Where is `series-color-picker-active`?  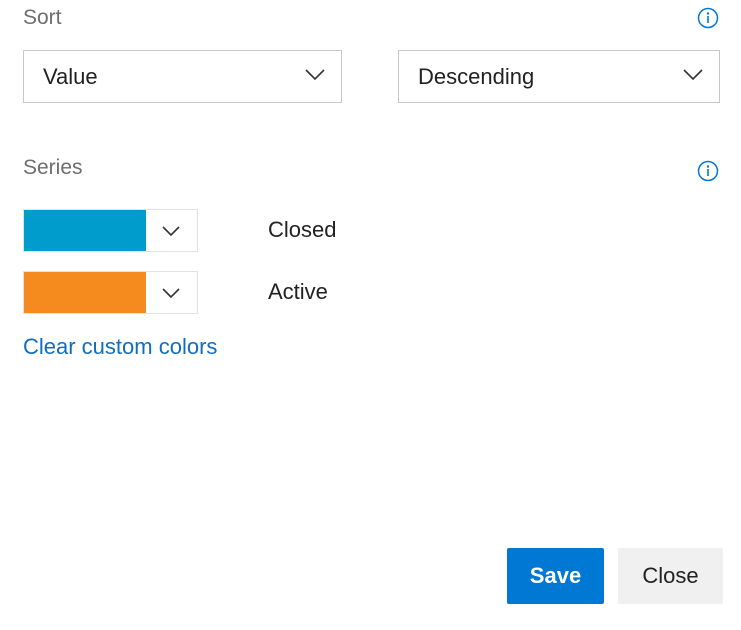 series-color-picker-active is located at coordinates (110, 292).